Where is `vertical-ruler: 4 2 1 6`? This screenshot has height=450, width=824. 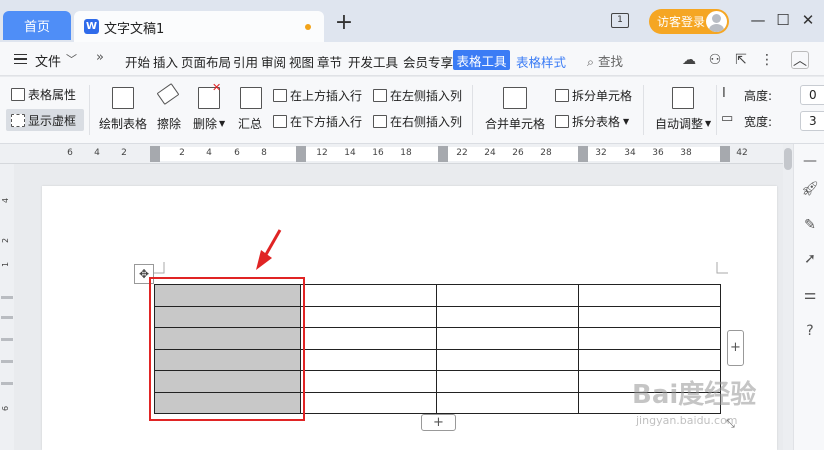 vertical-ruler: 4 2 1 6 is located at coordinates (7, 307).